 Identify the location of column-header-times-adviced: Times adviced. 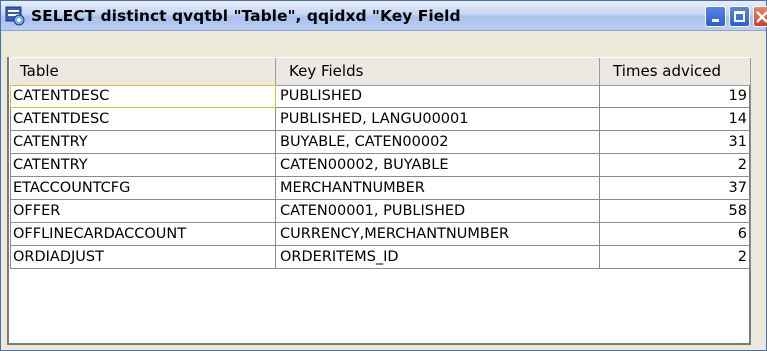
(675, 72).